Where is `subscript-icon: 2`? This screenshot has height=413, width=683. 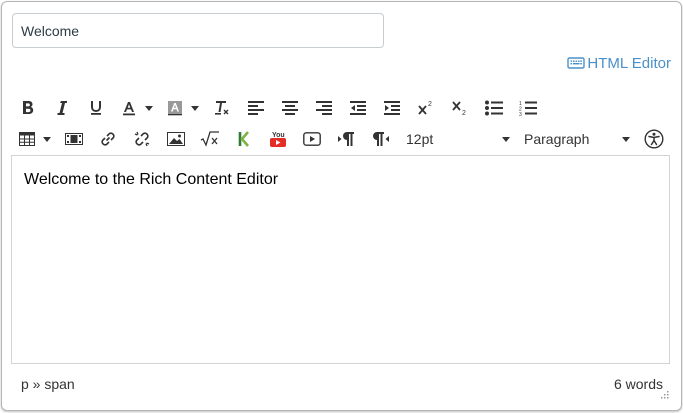 subscript-icon: 2 is located at coordinates (459, 108).